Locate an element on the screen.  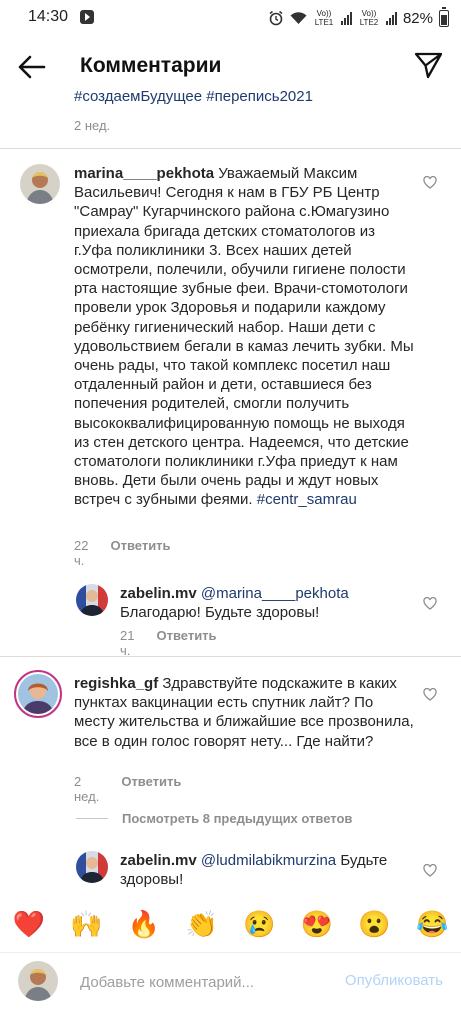
red-heart-emoji-button: ❤️ is located at coordinates (29, 924).